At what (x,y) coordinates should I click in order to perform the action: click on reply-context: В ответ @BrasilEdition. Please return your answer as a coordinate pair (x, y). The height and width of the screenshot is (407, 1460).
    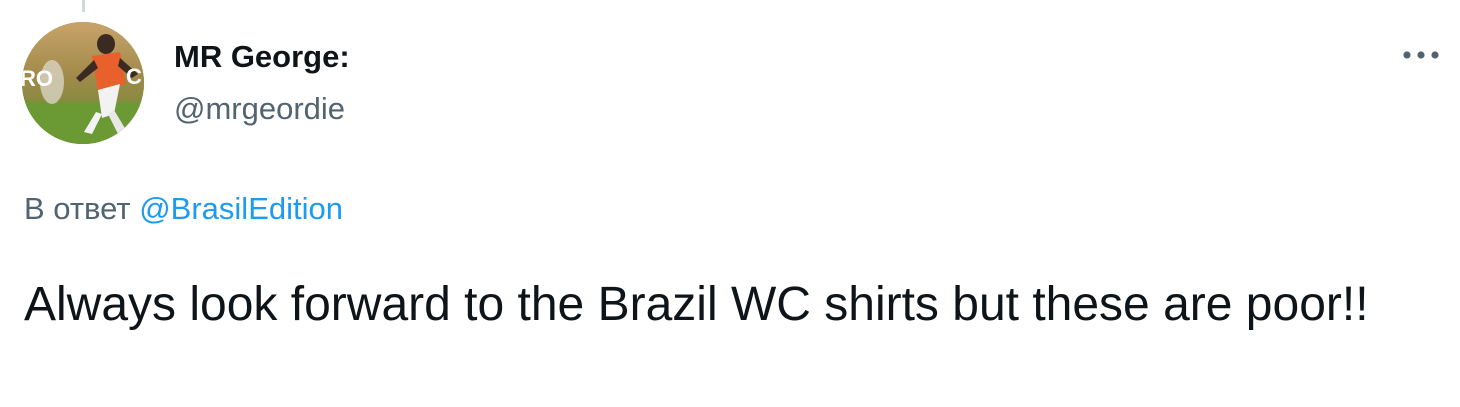
    Looking at the image, I should click on (183, 209).